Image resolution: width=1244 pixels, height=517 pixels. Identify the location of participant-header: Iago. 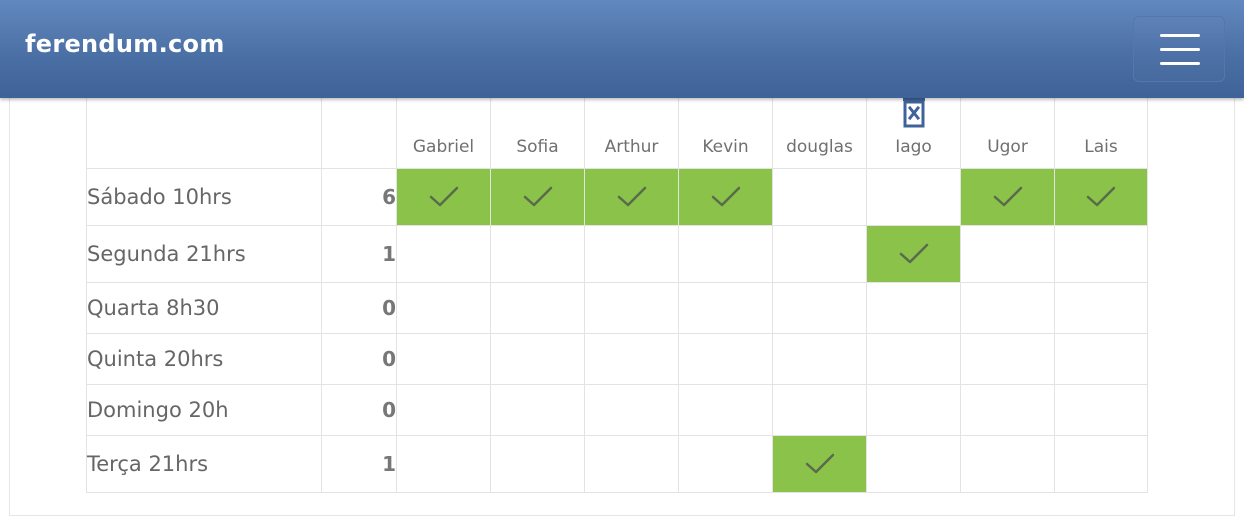
(913, 133).